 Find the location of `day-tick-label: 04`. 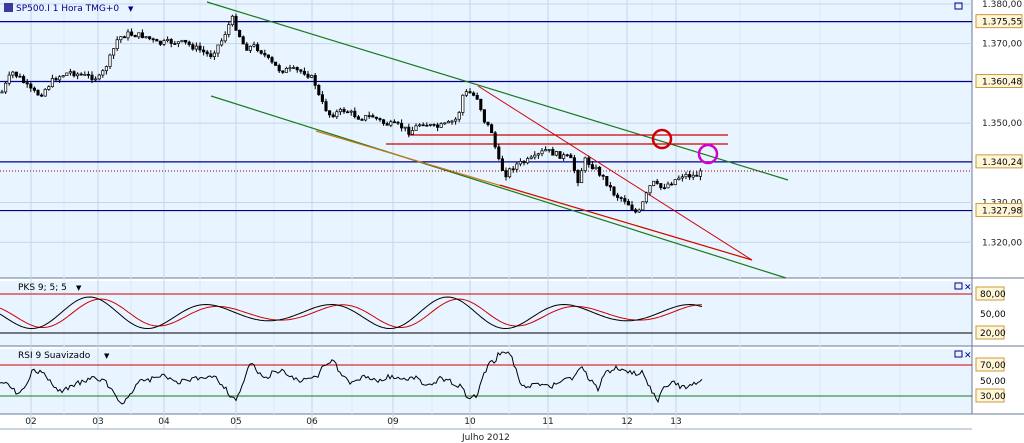

day-tick-label: 04 is located at coordinates (164, 422).